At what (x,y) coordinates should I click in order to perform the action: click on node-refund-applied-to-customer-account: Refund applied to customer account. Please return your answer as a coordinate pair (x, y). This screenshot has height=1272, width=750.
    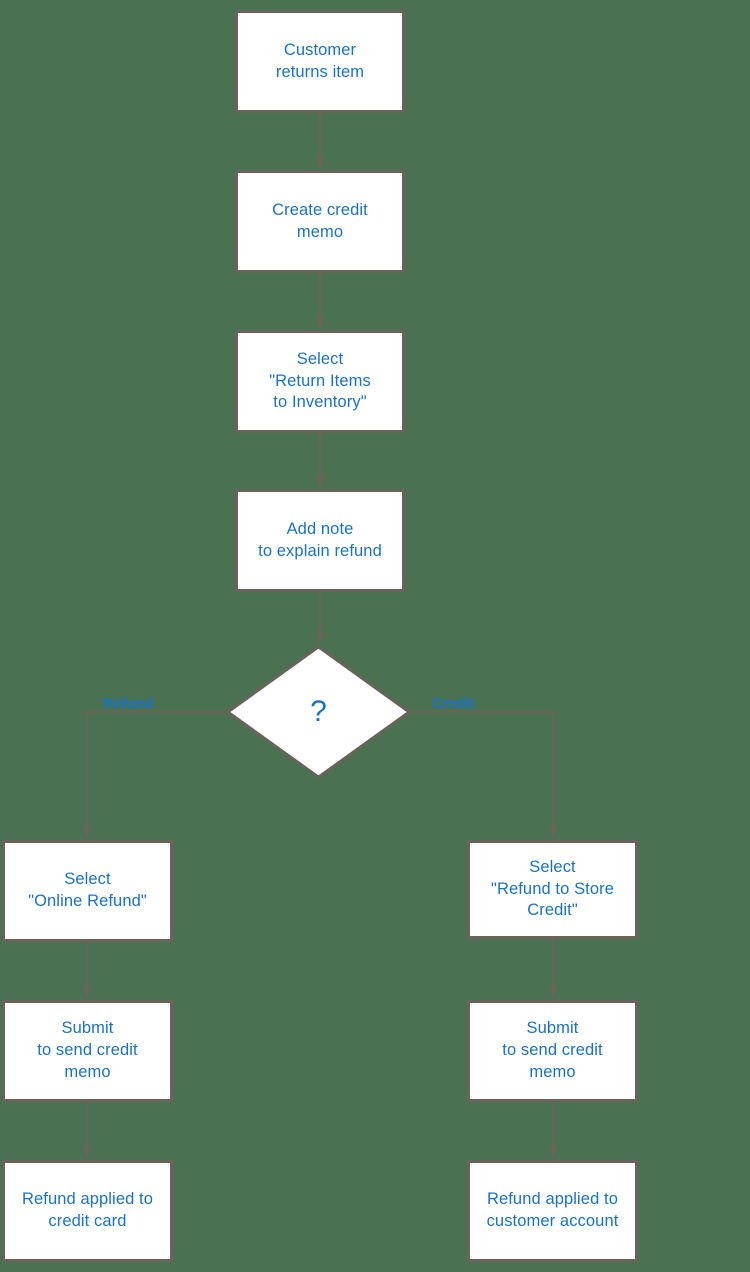
    Looking at the image, I should click on (552, 1211).